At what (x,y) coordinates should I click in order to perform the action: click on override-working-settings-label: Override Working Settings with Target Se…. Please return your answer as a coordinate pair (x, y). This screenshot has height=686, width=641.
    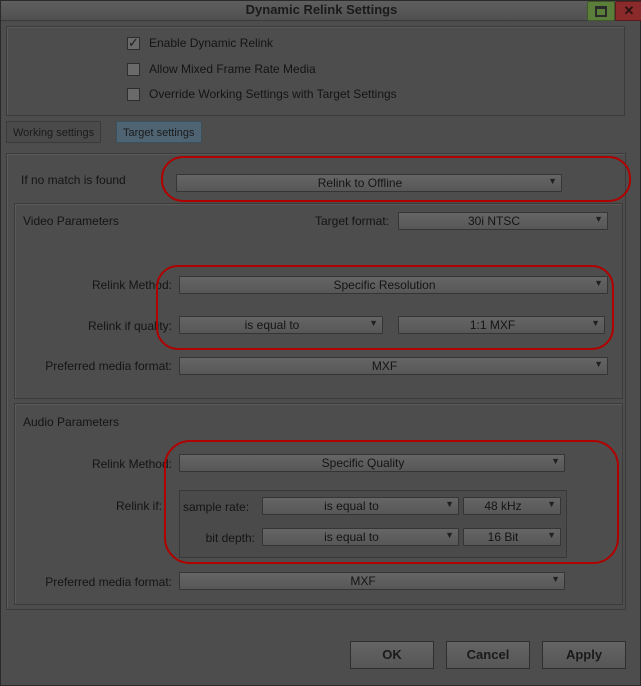
    Looking at the image, I should click on (273, 94).